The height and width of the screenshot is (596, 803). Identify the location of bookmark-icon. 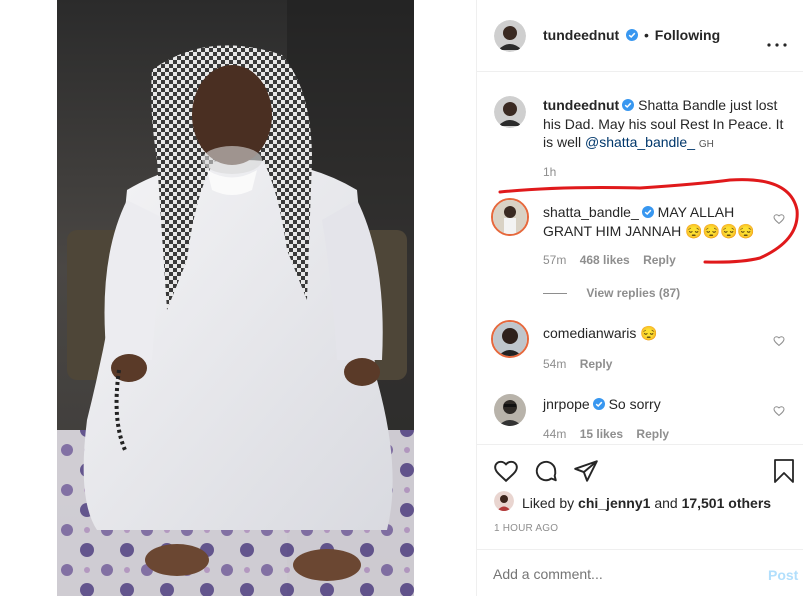
(784, 473).